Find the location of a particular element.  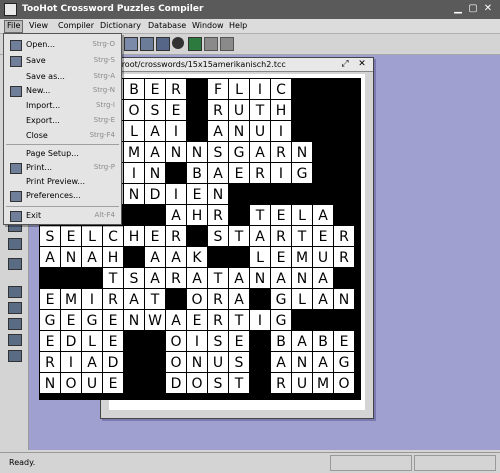

file-menu-item: Import... Strg-I is located at coordinates (62, 106).